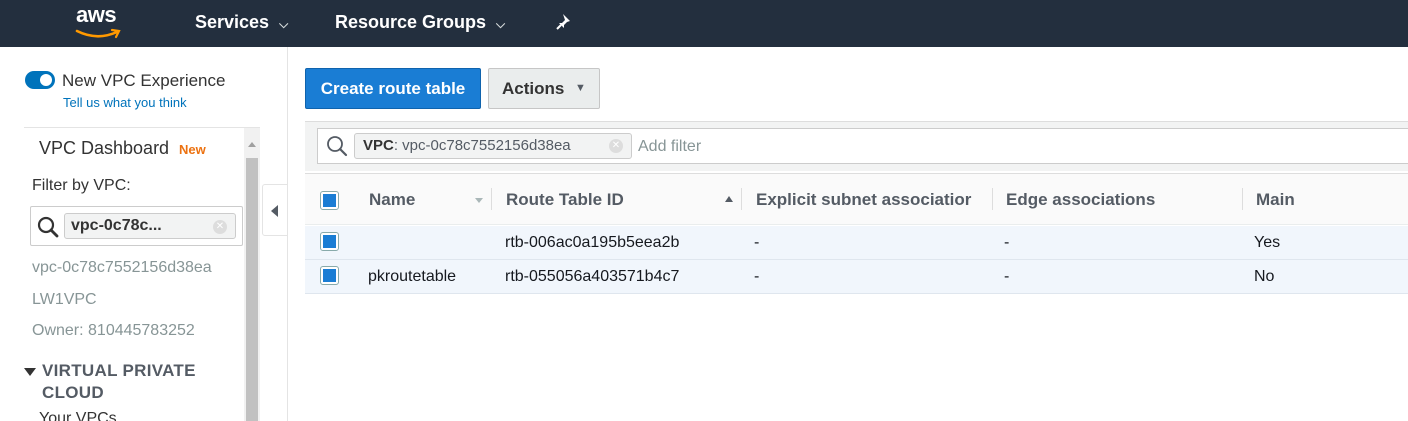 This screenshot has width=1408, height=421. I want to click on cell-name: pkroutetable, so click(412, 276).